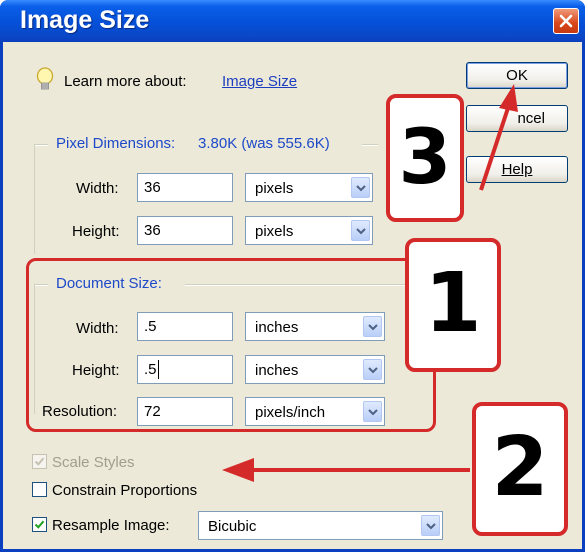  Describe the element at coordinates (453, 305) in the screenshot. I see `callout-1: 1` at that location.